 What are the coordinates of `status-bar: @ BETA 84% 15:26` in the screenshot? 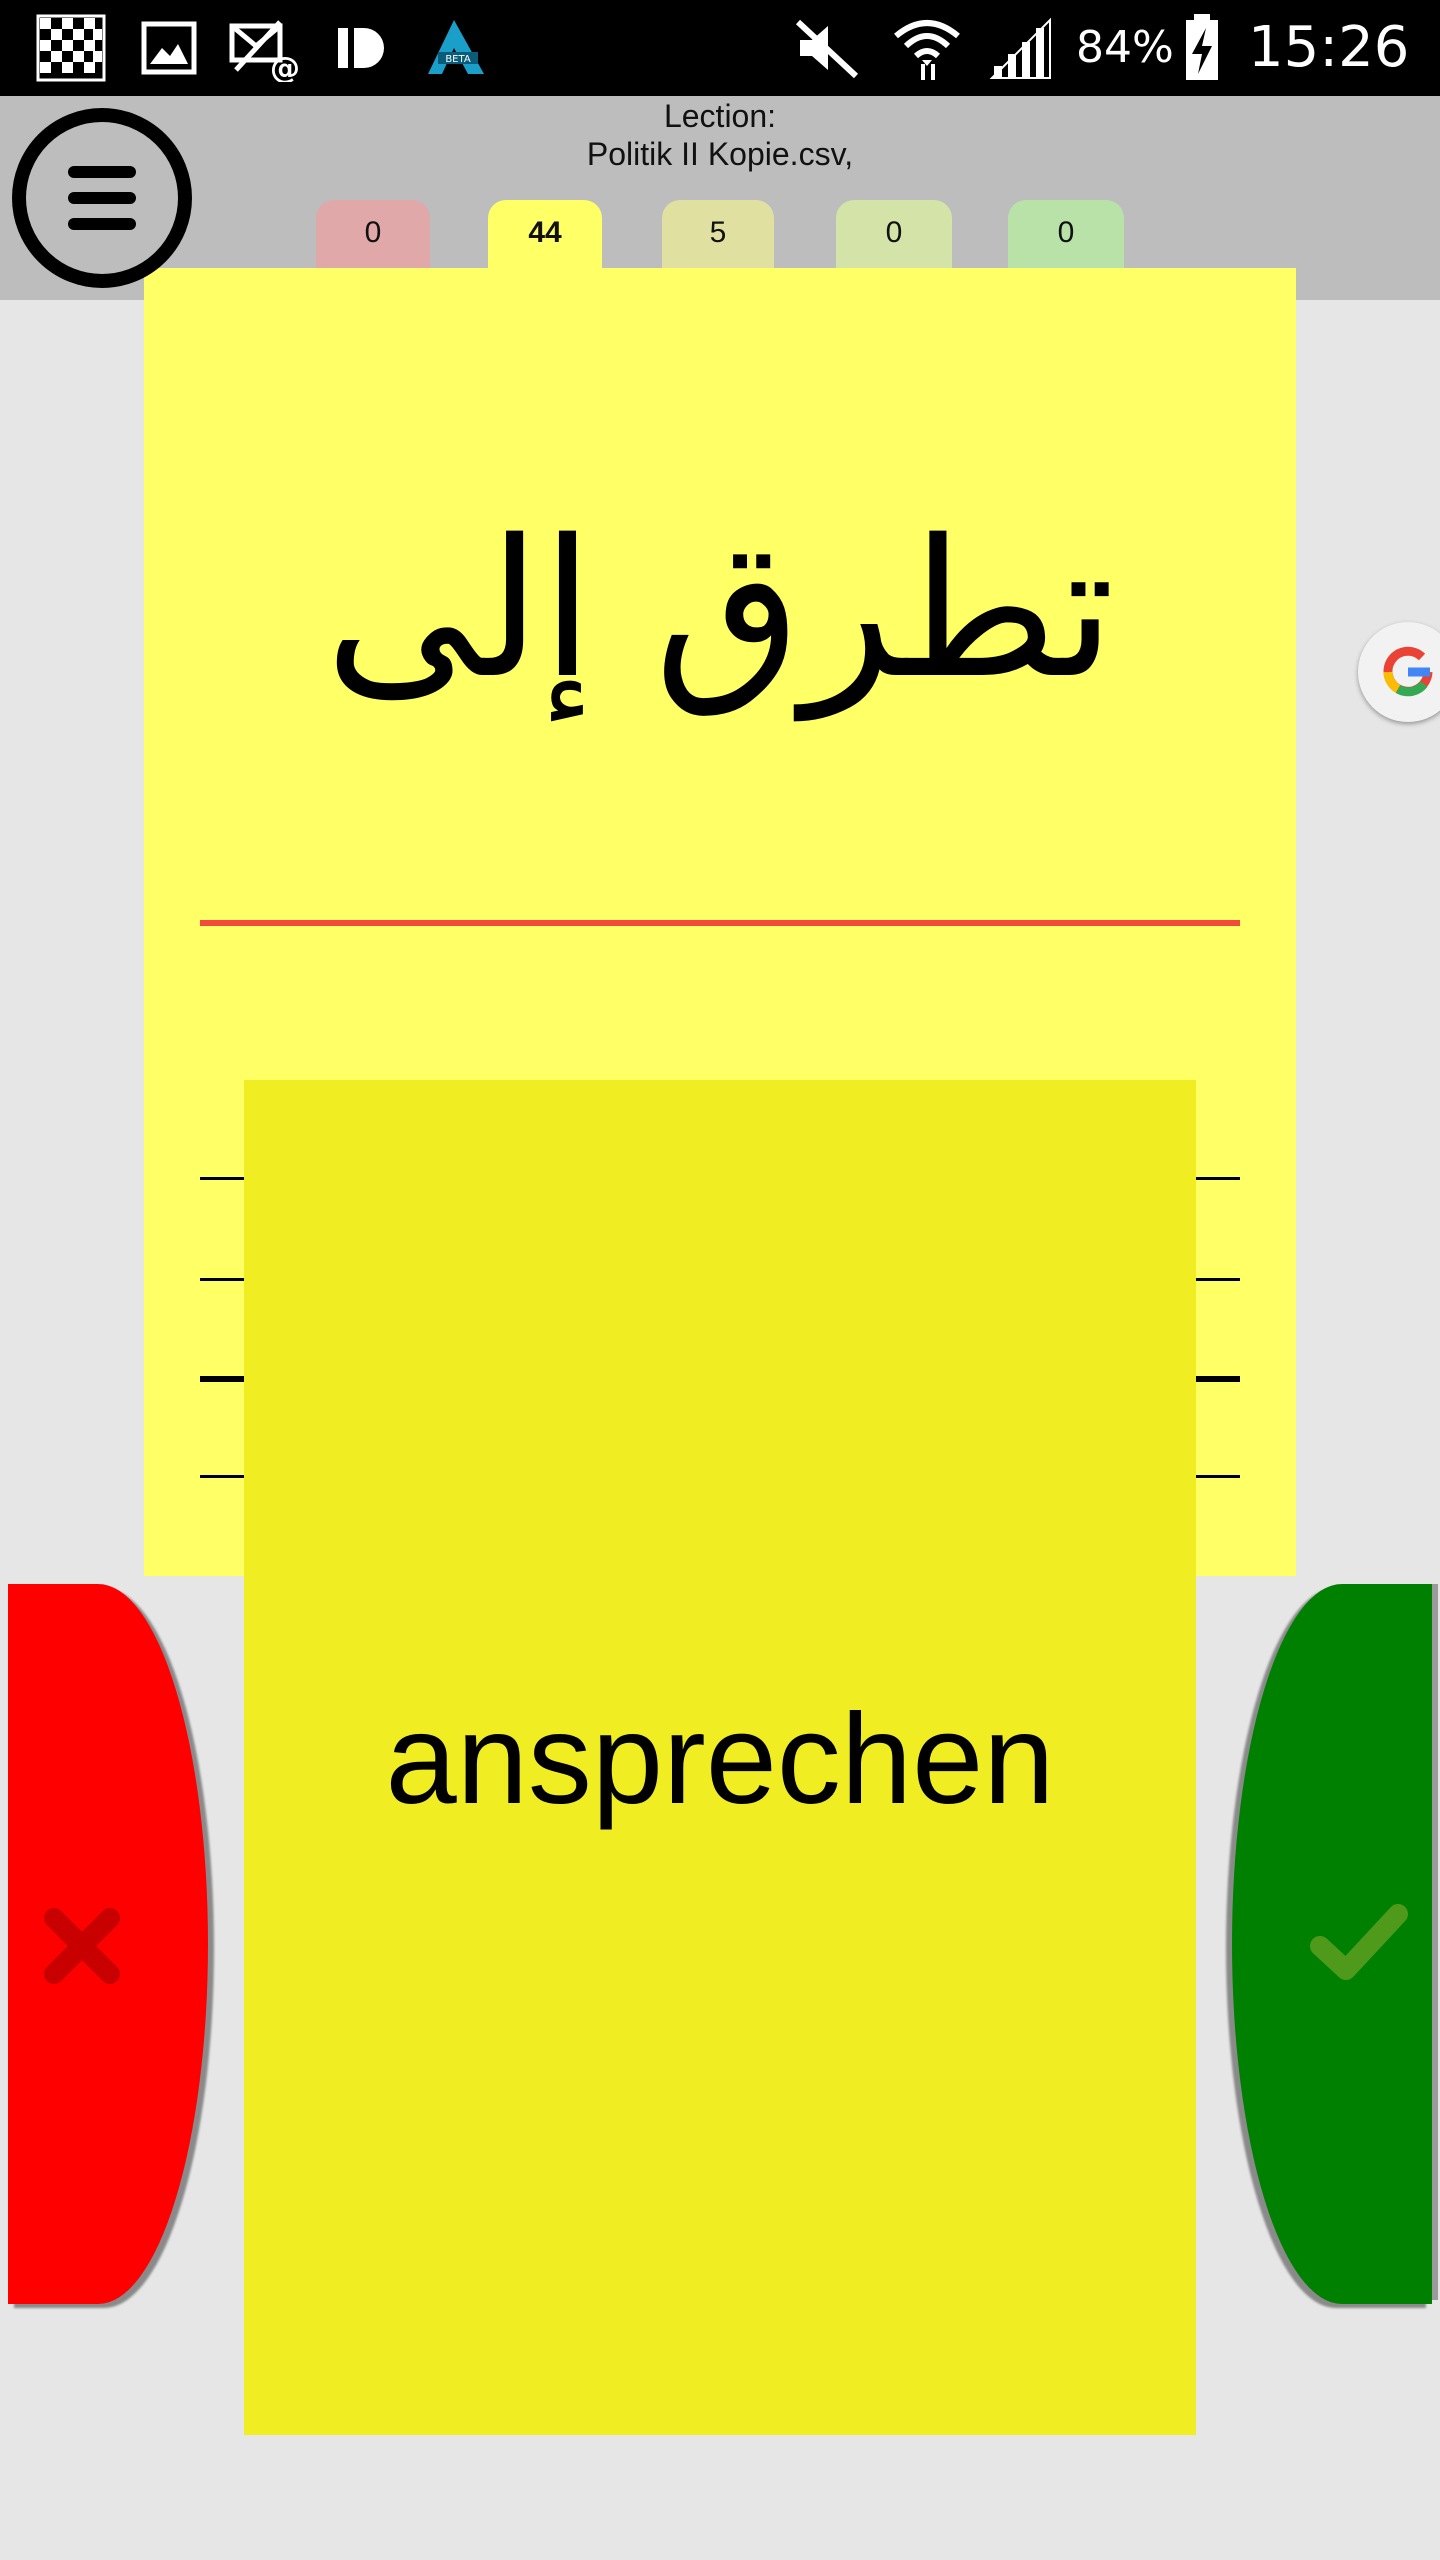 It's located at (720, 48).